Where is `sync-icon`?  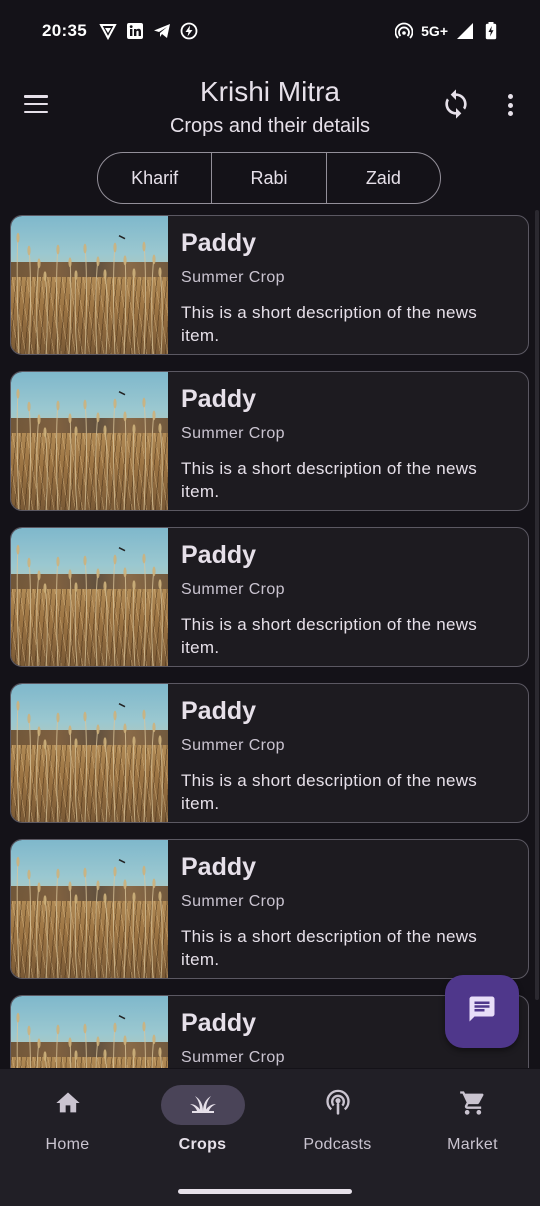 sync-icon is located at coordinates (456, 104).